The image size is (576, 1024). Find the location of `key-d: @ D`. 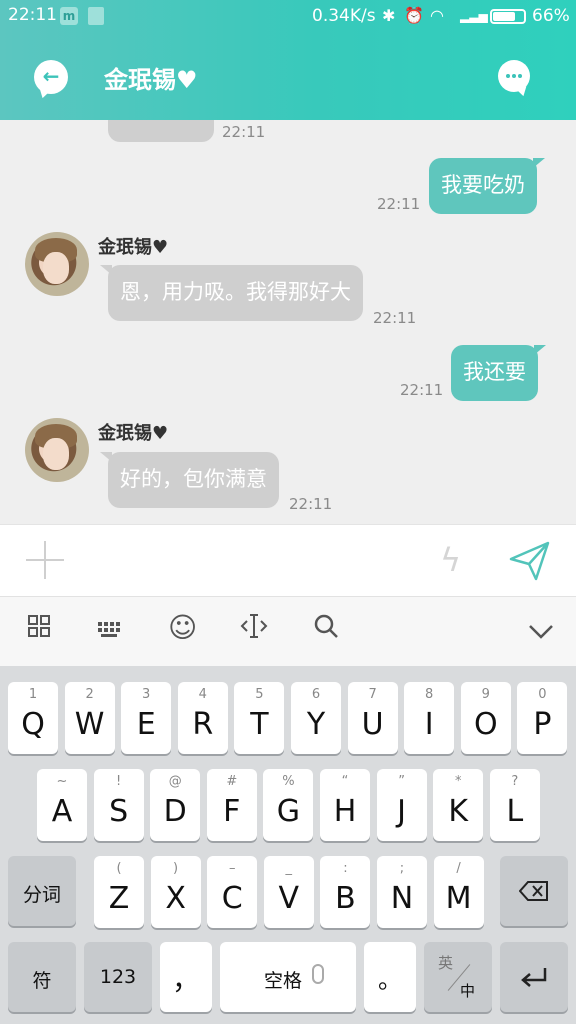

key-d: @ D is located at coordinates (175, 805).